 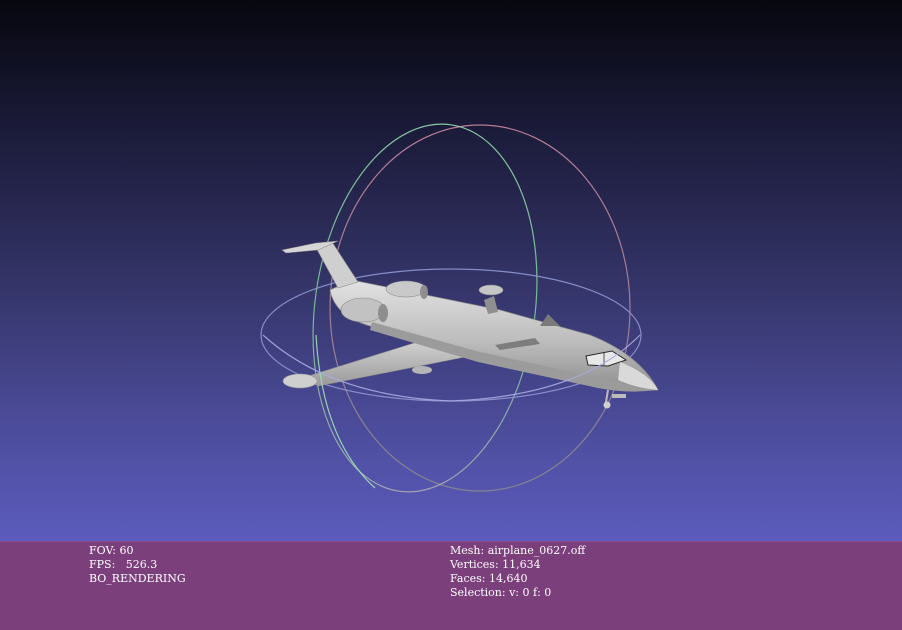 What do you see at coordinates (470, 324) in the screenshot?
I see `airplane-model` at bounding box center [470, 324].